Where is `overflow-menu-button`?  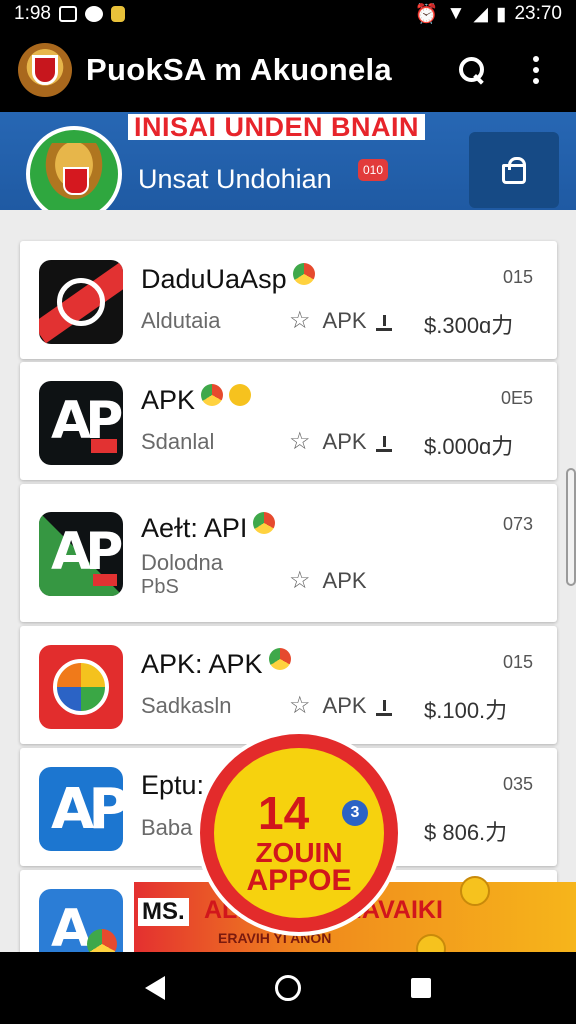
overflow-menu-button is located at coordinates (536, 70).